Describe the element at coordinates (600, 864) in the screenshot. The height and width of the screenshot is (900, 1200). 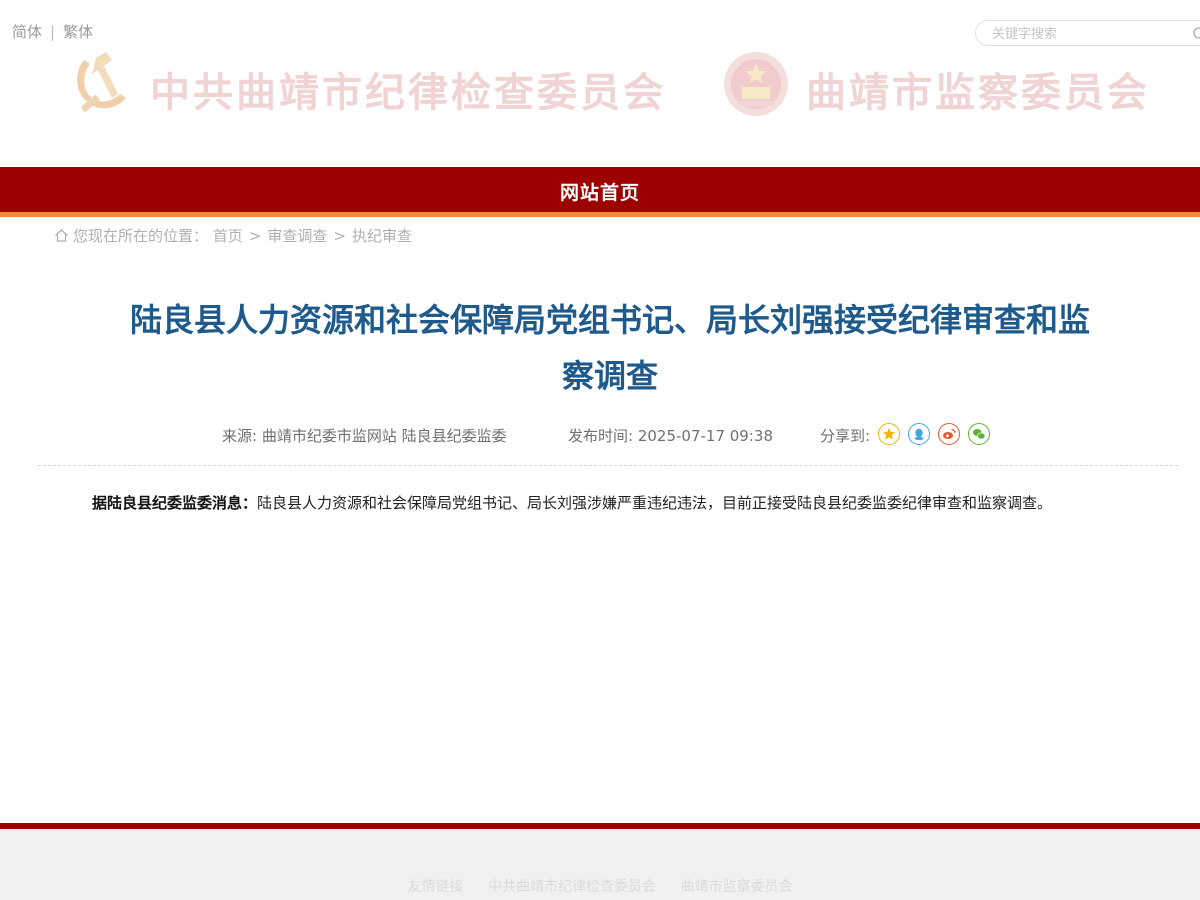
I see `site-footer: 友情链接 中共曲靖市纪律检查委员会 曲靖市监察委员会` at that location.